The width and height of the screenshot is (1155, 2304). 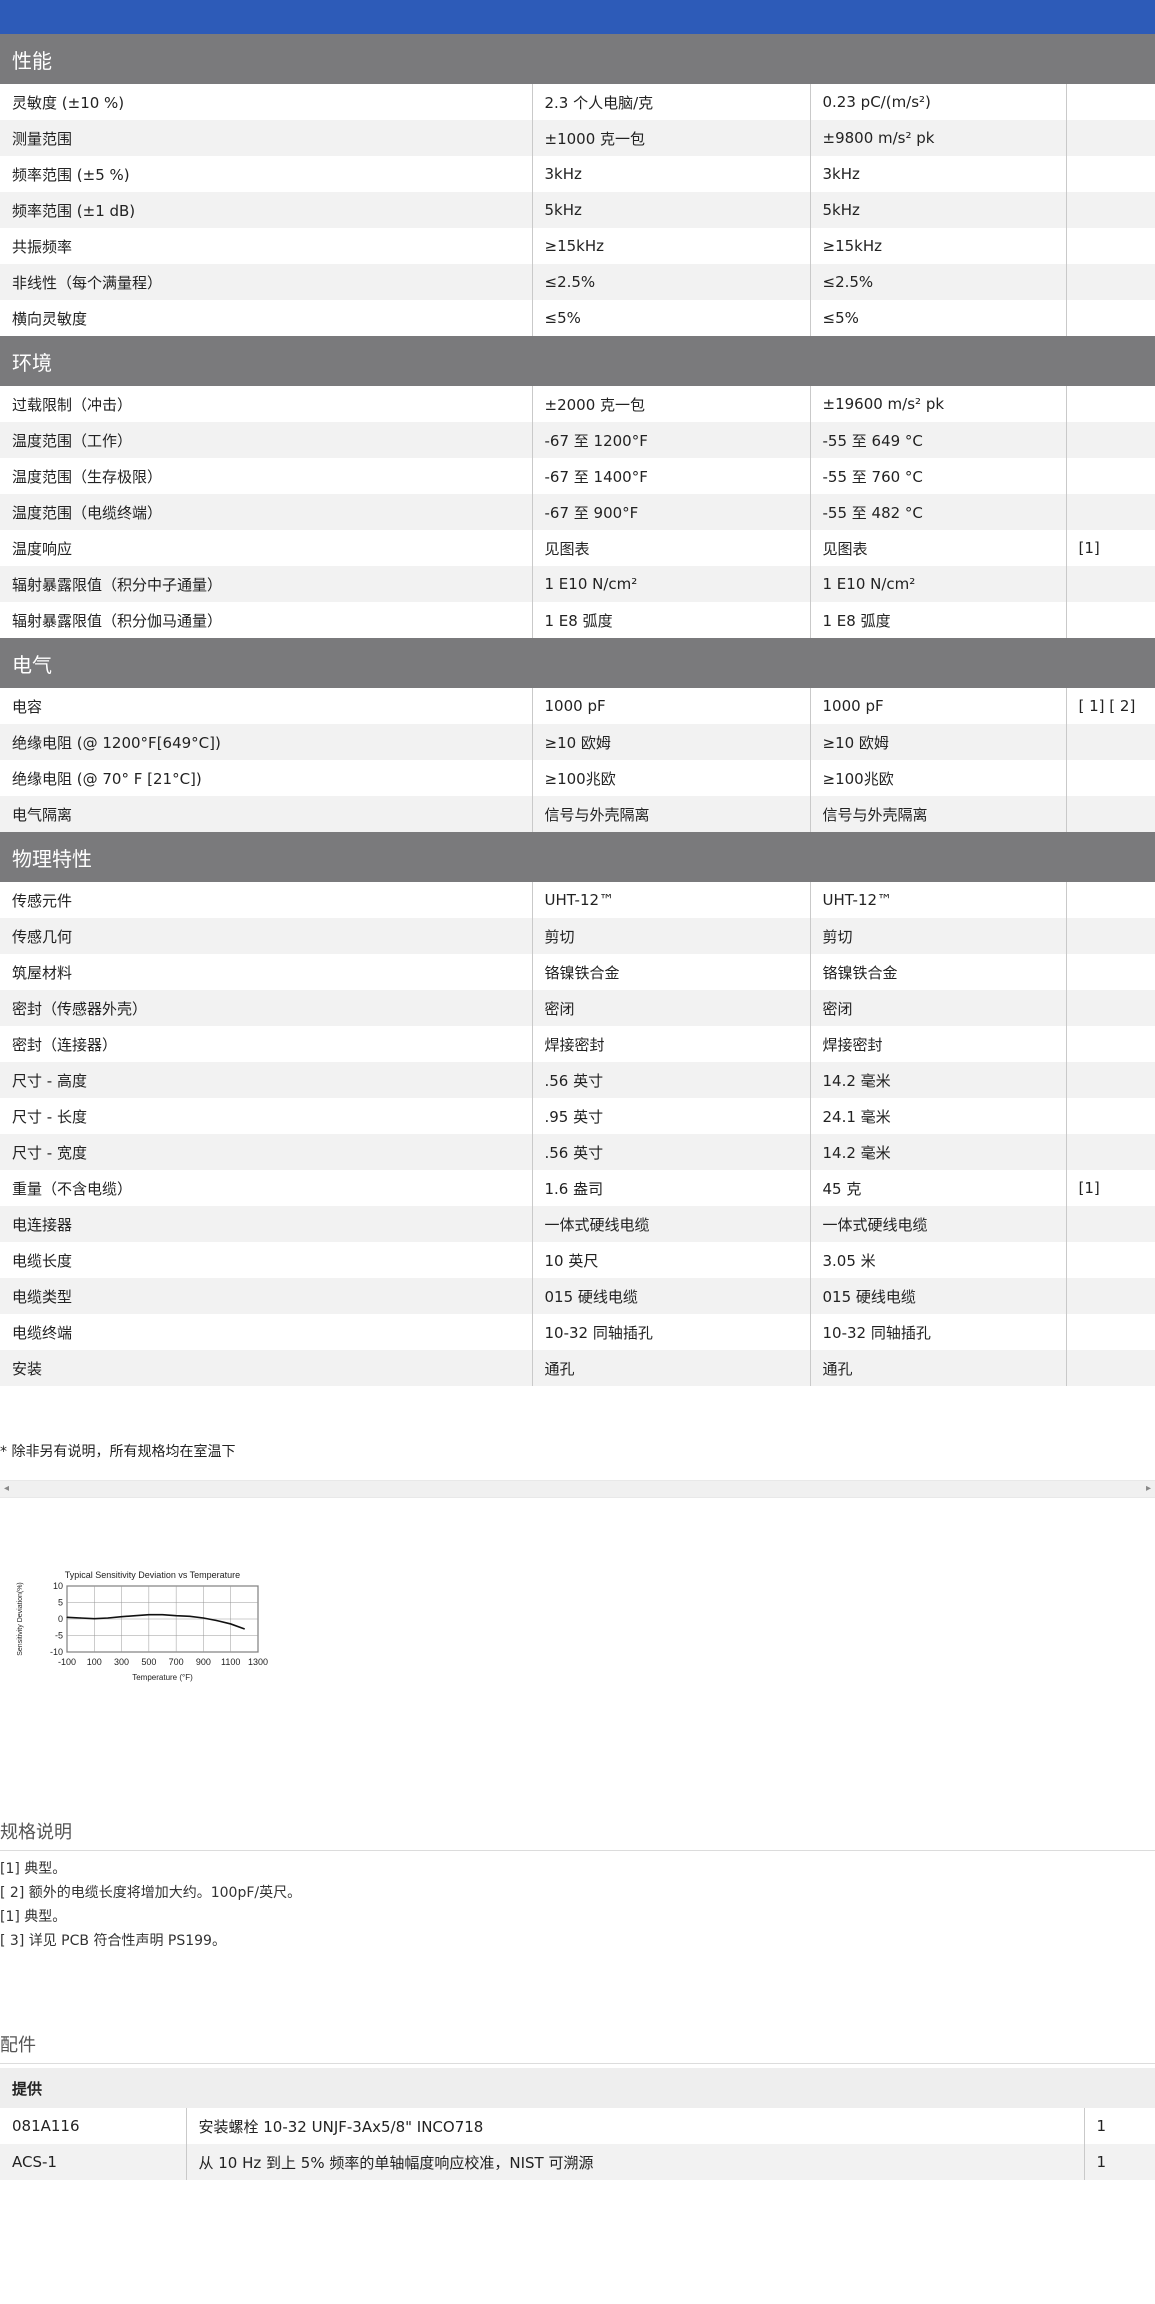 I want to click on spec-note-line: [ 3] 详见 PCB 符合性声明 PS199。, so click(x=113, y=1941).